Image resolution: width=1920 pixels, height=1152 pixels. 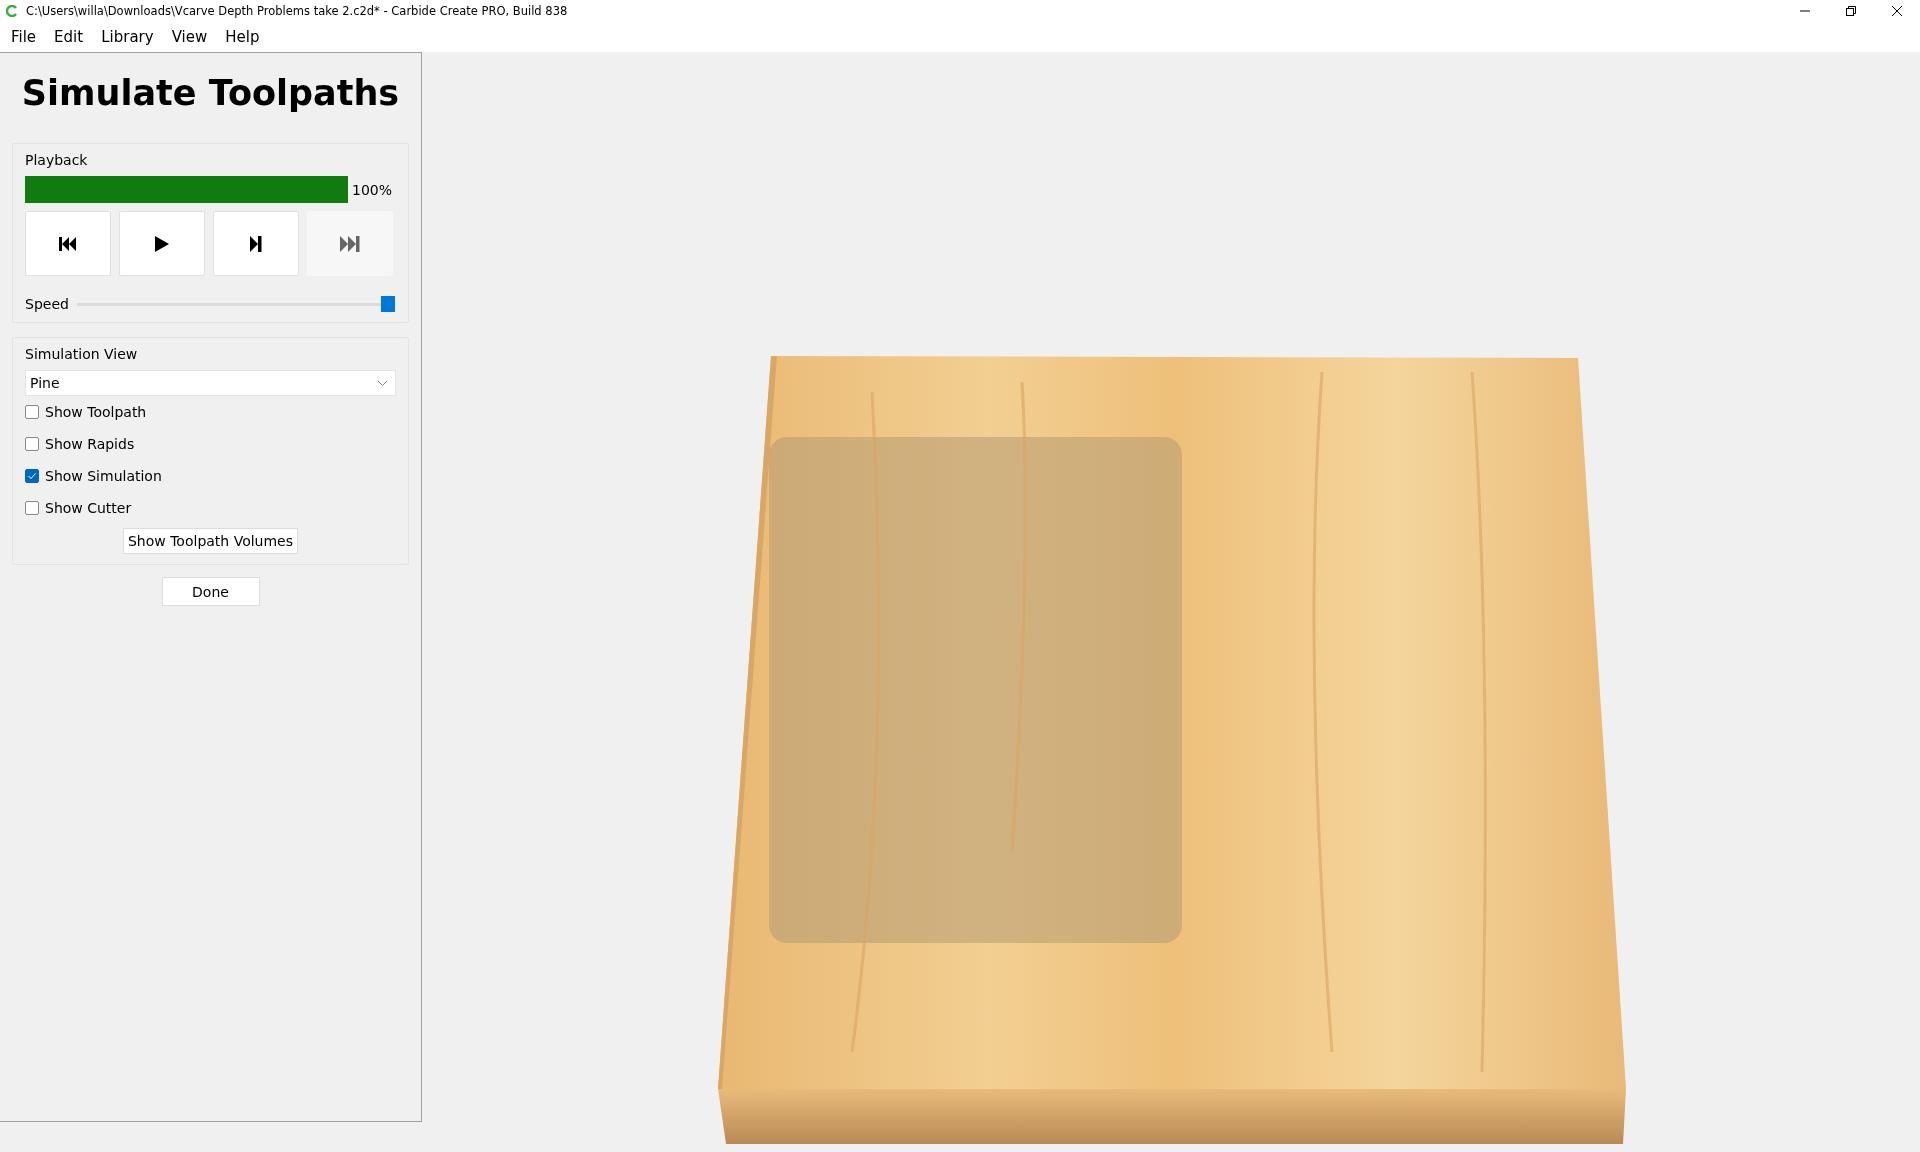 What do you see at coordinates (88, 508) in the screenshot?
I see `checkbox-label: Show Cutter` at bounding box center [88, 508].